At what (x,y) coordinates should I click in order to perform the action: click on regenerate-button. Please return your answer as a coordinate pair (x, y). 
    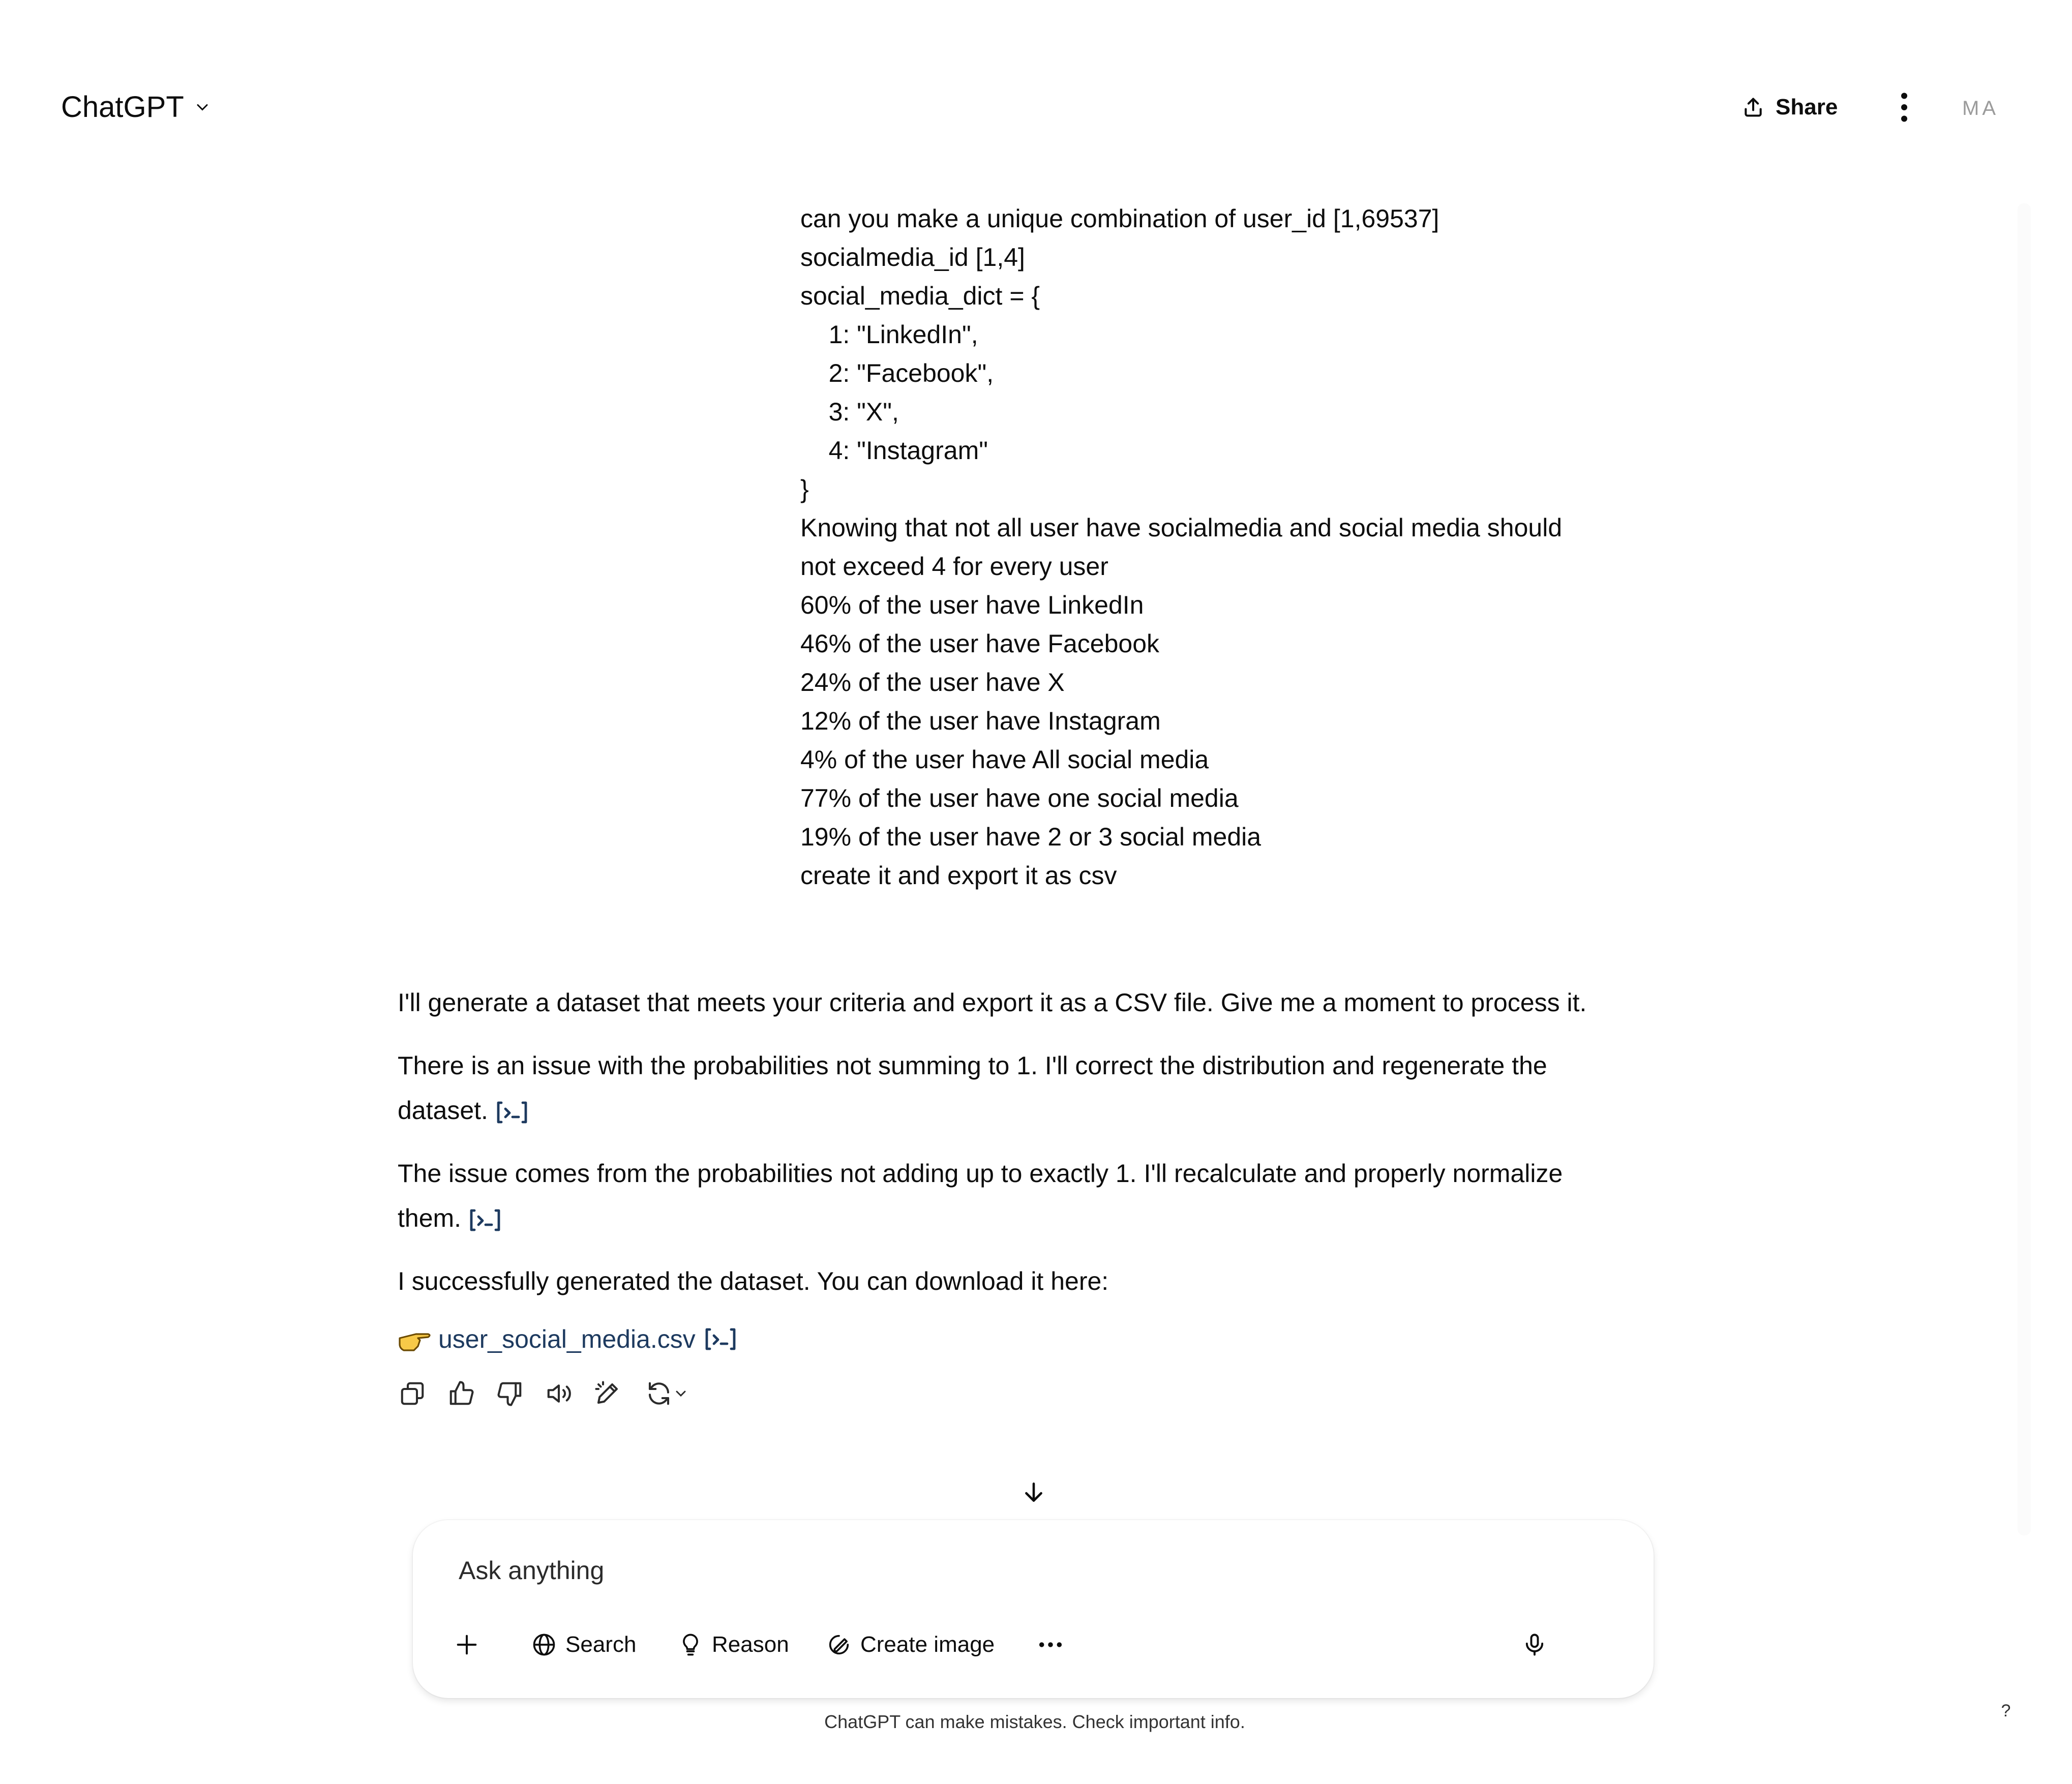
    Looking at the image, I should click on (668, 1393).